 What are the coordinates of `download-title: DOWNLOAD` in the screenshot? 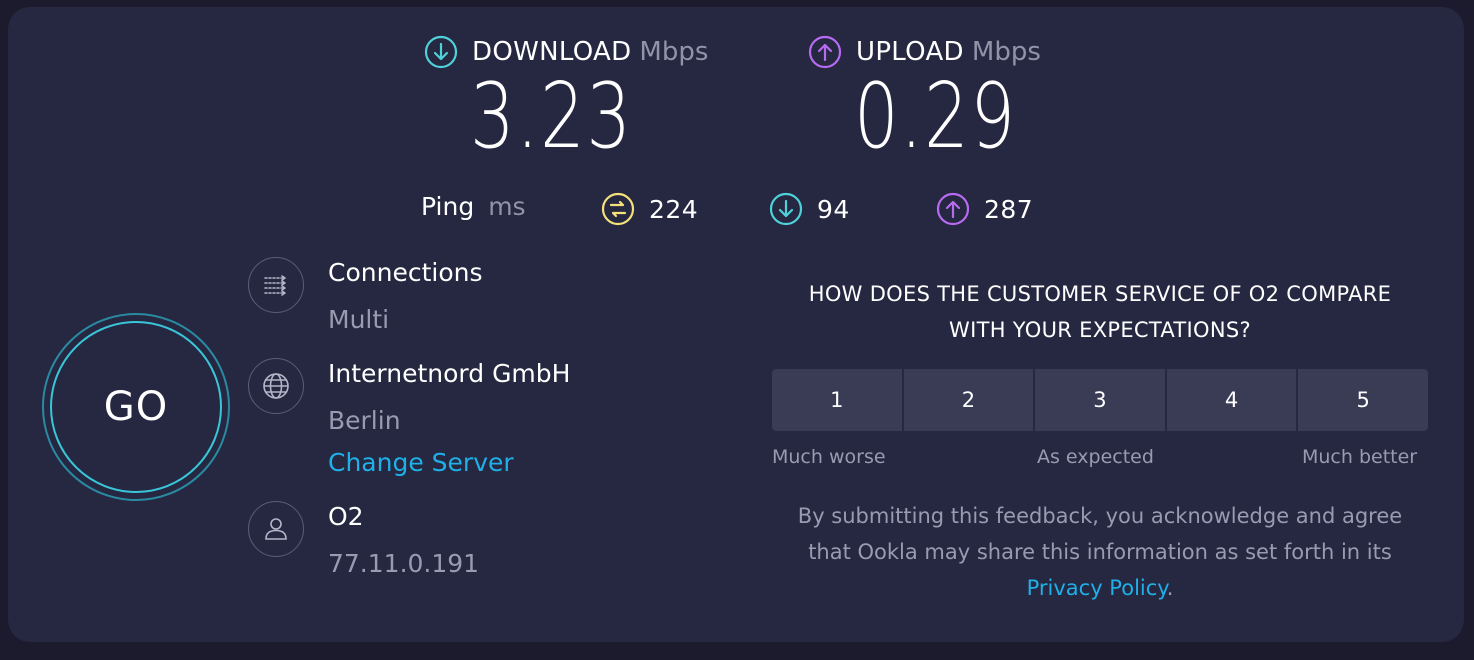 It's located at (552, 52).